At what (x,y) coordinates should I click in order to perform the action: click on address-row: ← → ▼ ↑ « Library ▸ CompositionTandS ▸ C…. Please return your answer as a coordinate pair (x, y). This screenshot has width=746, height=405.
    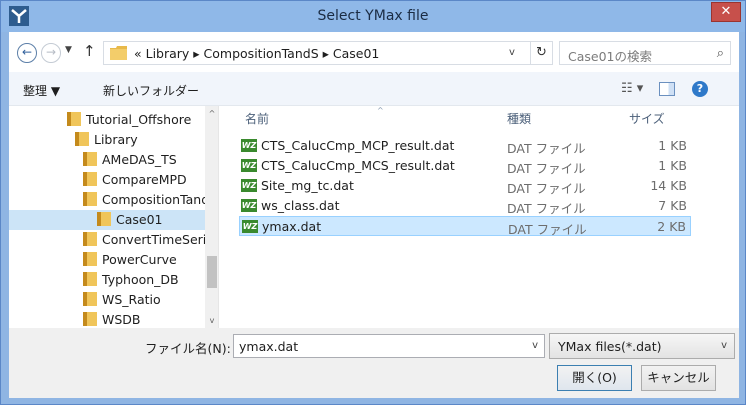
    Looking at the image, I should click on (374, 52).